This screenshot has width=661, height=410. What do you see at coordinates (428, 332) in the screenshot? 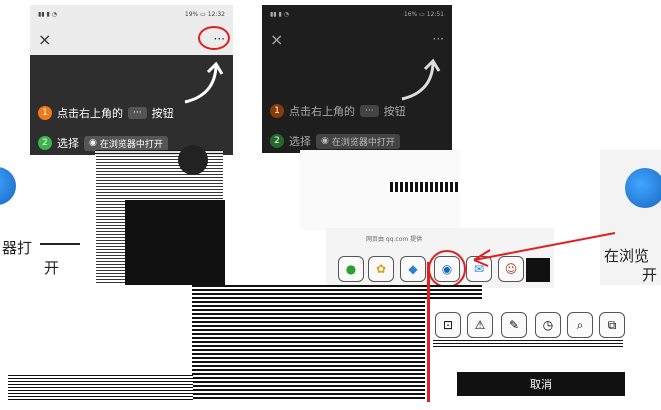
I see `red-guide-line` at bounding box center [428, 332].